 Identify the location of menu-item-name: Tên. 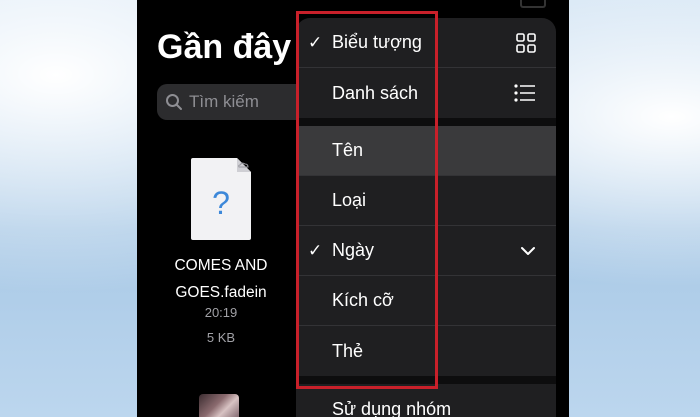
(426, 151).